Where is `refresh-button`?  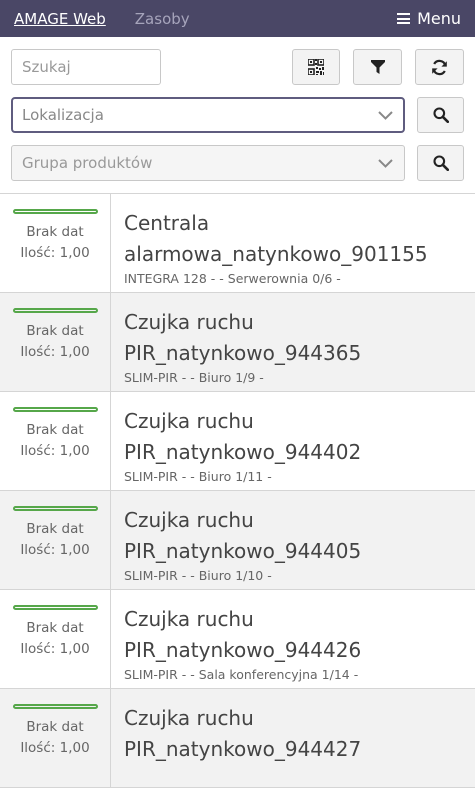
refresh-button is located at coordinates (440, 67).